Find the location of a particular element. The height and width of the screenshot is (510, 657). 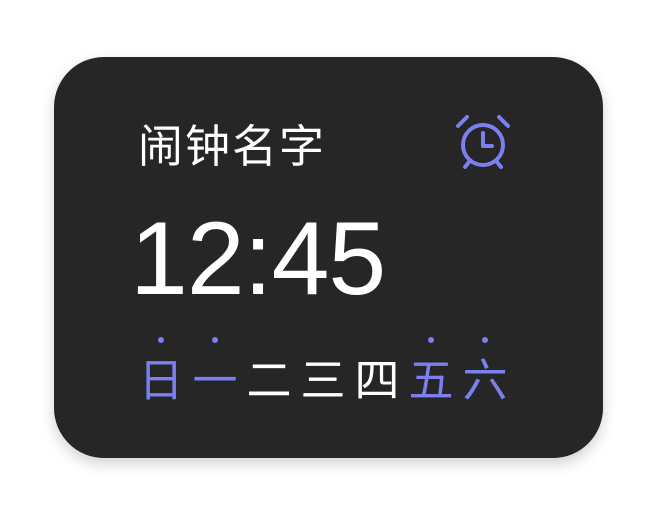

alarm-clock-icon is located at coordinates (483, 142).